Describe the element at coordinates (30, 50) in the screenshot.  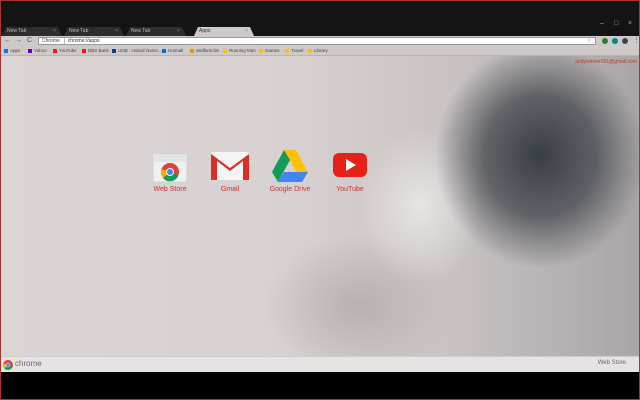
I see `yahoo-icon` at that location.